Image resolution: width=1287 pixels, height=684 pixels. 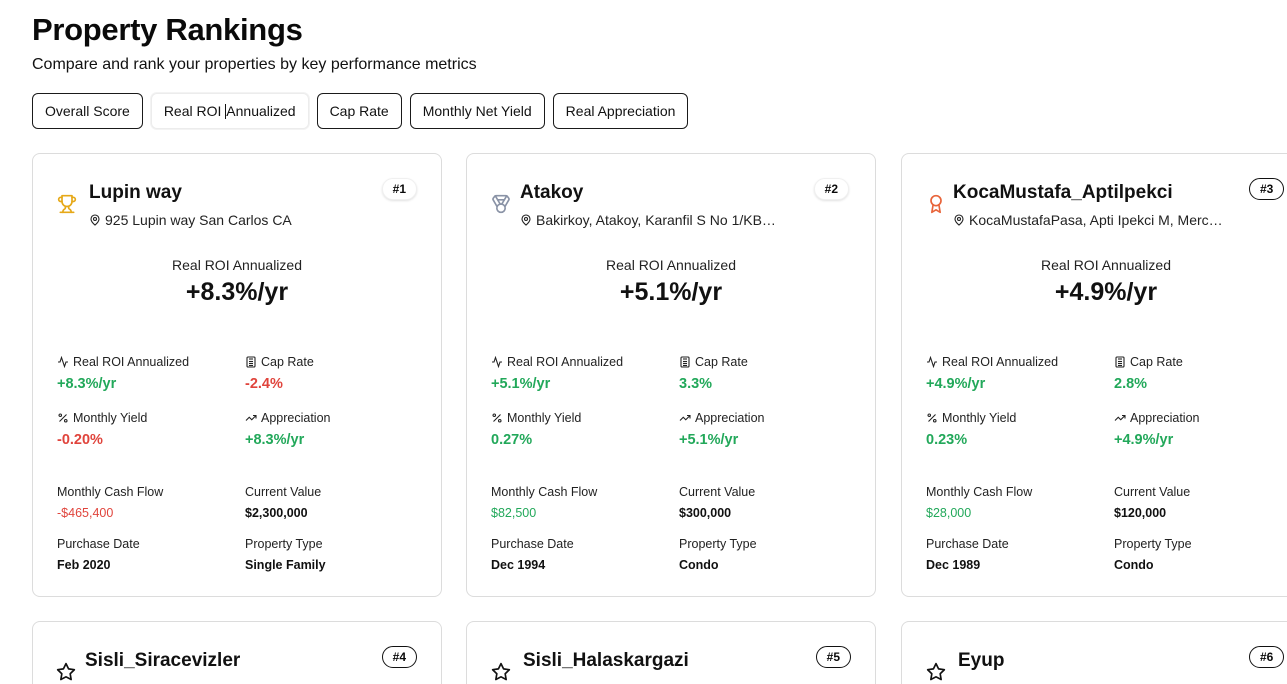 What do you see at coordinates (936, 204) in the screenshot?
I see `award-icon` at bounding box center [936, 204].